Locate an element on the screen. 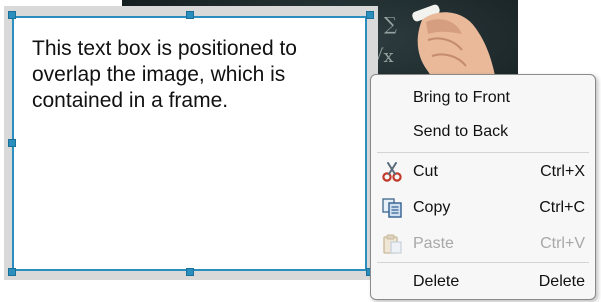 This screenshot has width=601, height=302. menu-item-shortcut: Ctrl+C is located at coordinates (562, 207).